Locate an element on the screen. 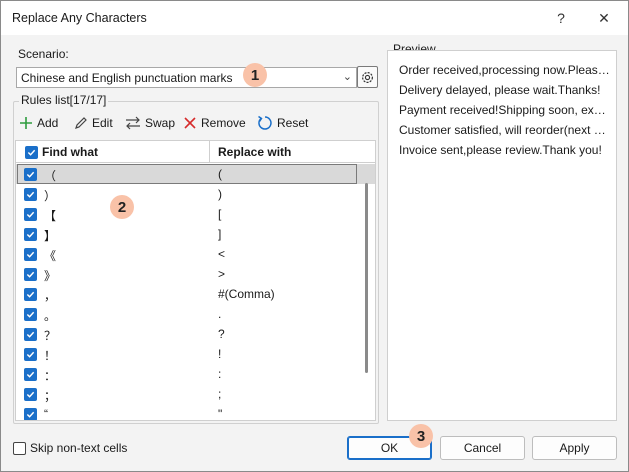  replace-cell: ; is located at coordinates (220, 394).